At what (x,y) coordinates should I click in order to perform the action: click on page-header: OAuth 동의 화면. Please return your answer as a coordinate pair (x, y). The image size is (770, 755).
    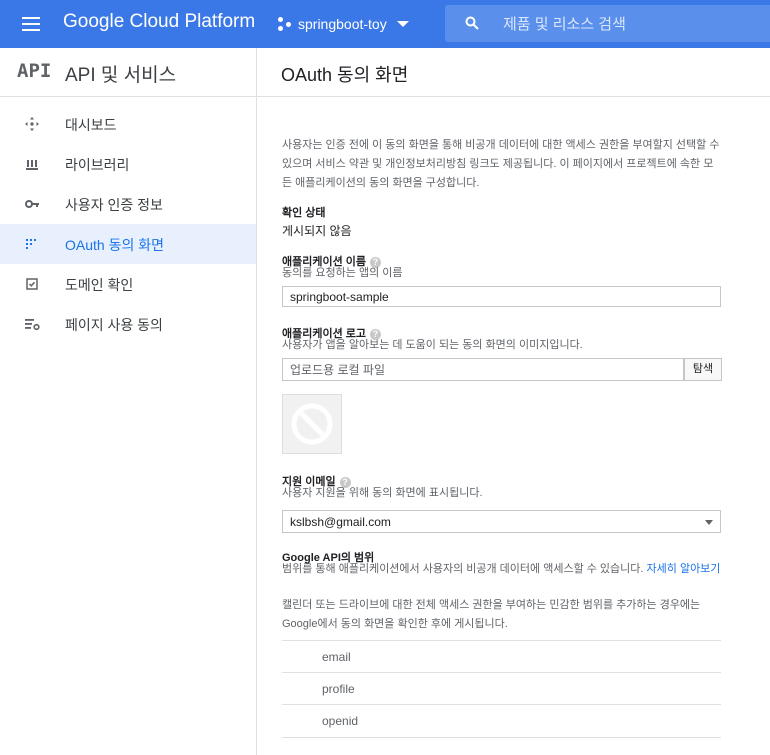
    Looking at the image, I should click on (513, 72).